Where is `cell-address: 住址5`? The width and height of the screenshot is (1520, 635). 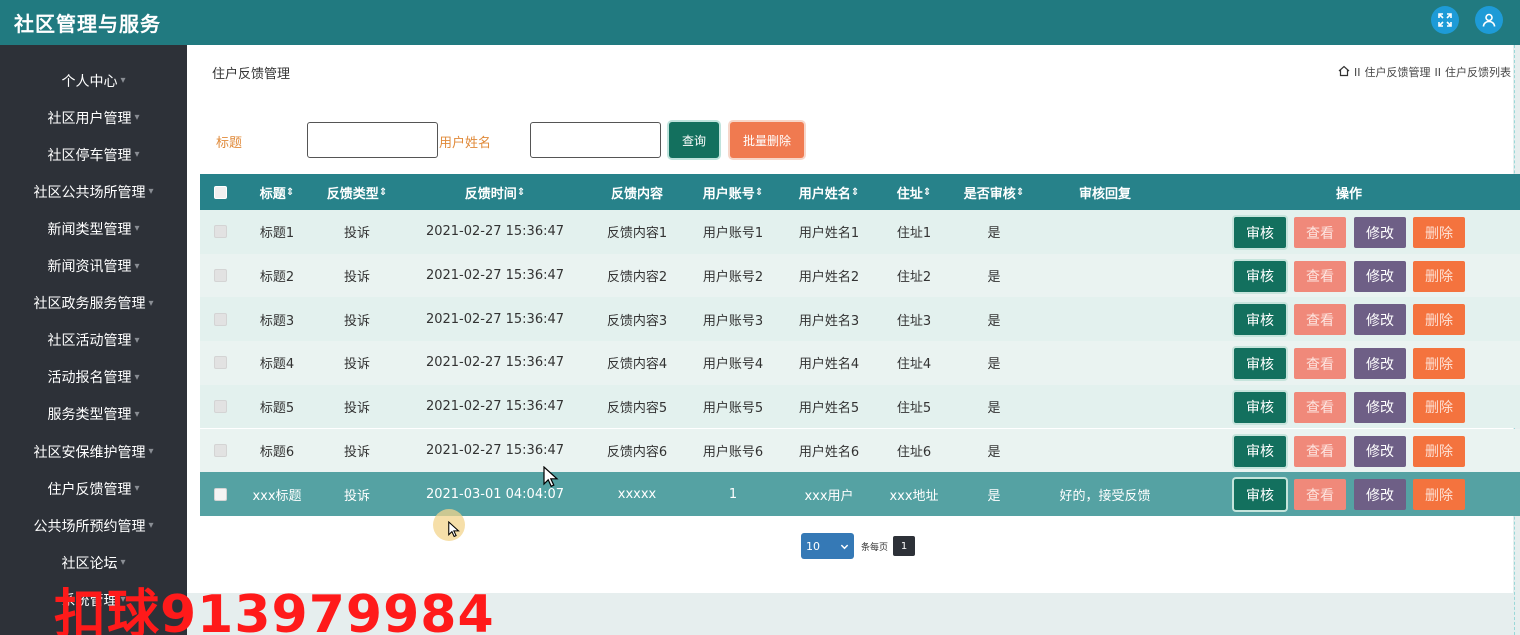
cell-address: 住址5 is located at coordinates (914, 409).